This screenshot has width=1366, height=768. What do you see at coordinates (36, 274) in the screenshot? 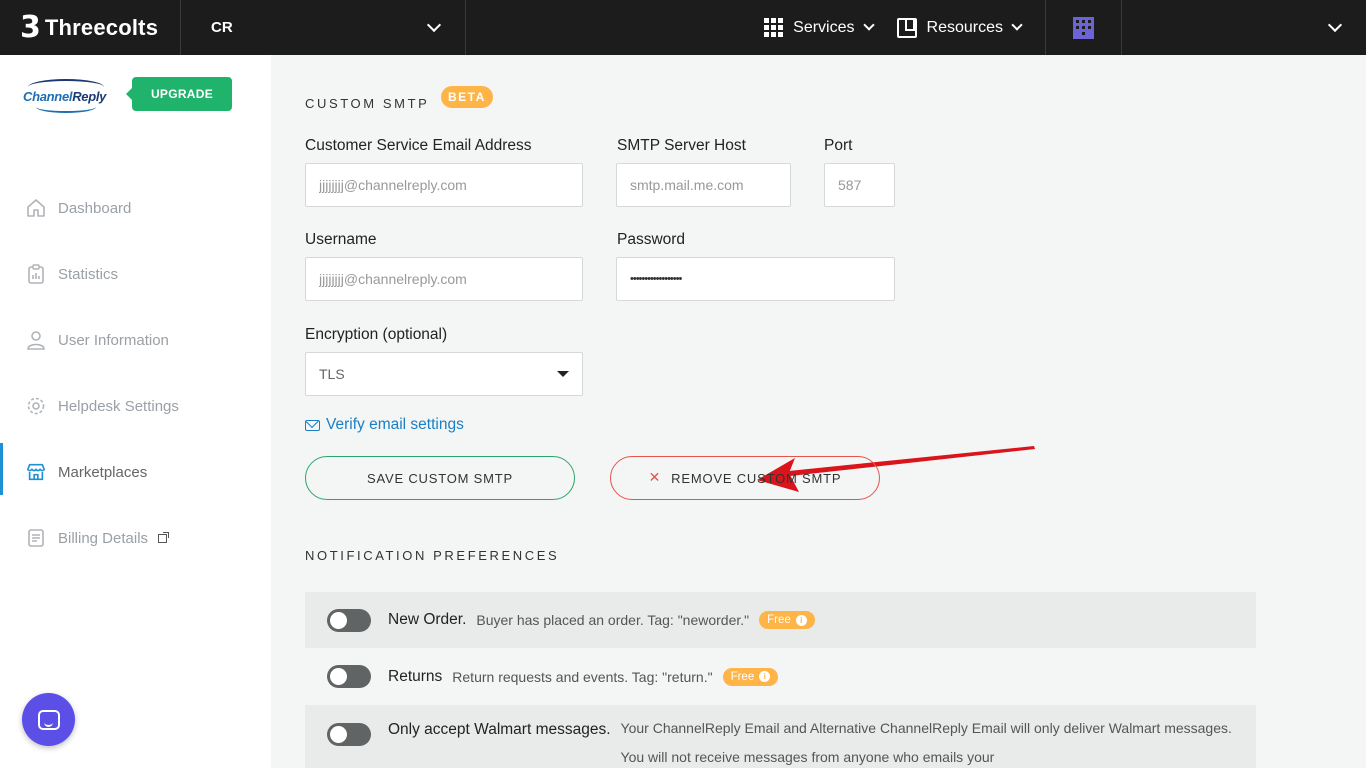
I see `clipboard-icon` at bounding box center [36, 274].